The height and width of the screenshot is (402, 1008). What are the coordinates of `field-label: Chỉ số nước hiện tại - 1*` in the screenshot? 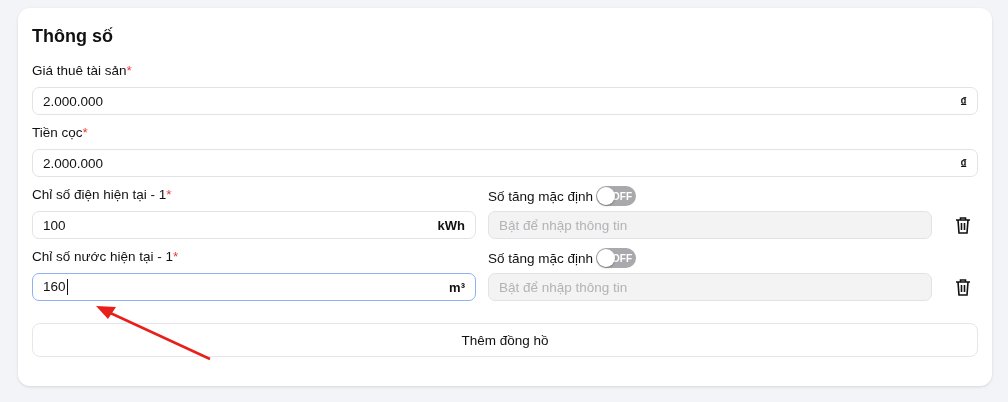 It's located at (106, 257).